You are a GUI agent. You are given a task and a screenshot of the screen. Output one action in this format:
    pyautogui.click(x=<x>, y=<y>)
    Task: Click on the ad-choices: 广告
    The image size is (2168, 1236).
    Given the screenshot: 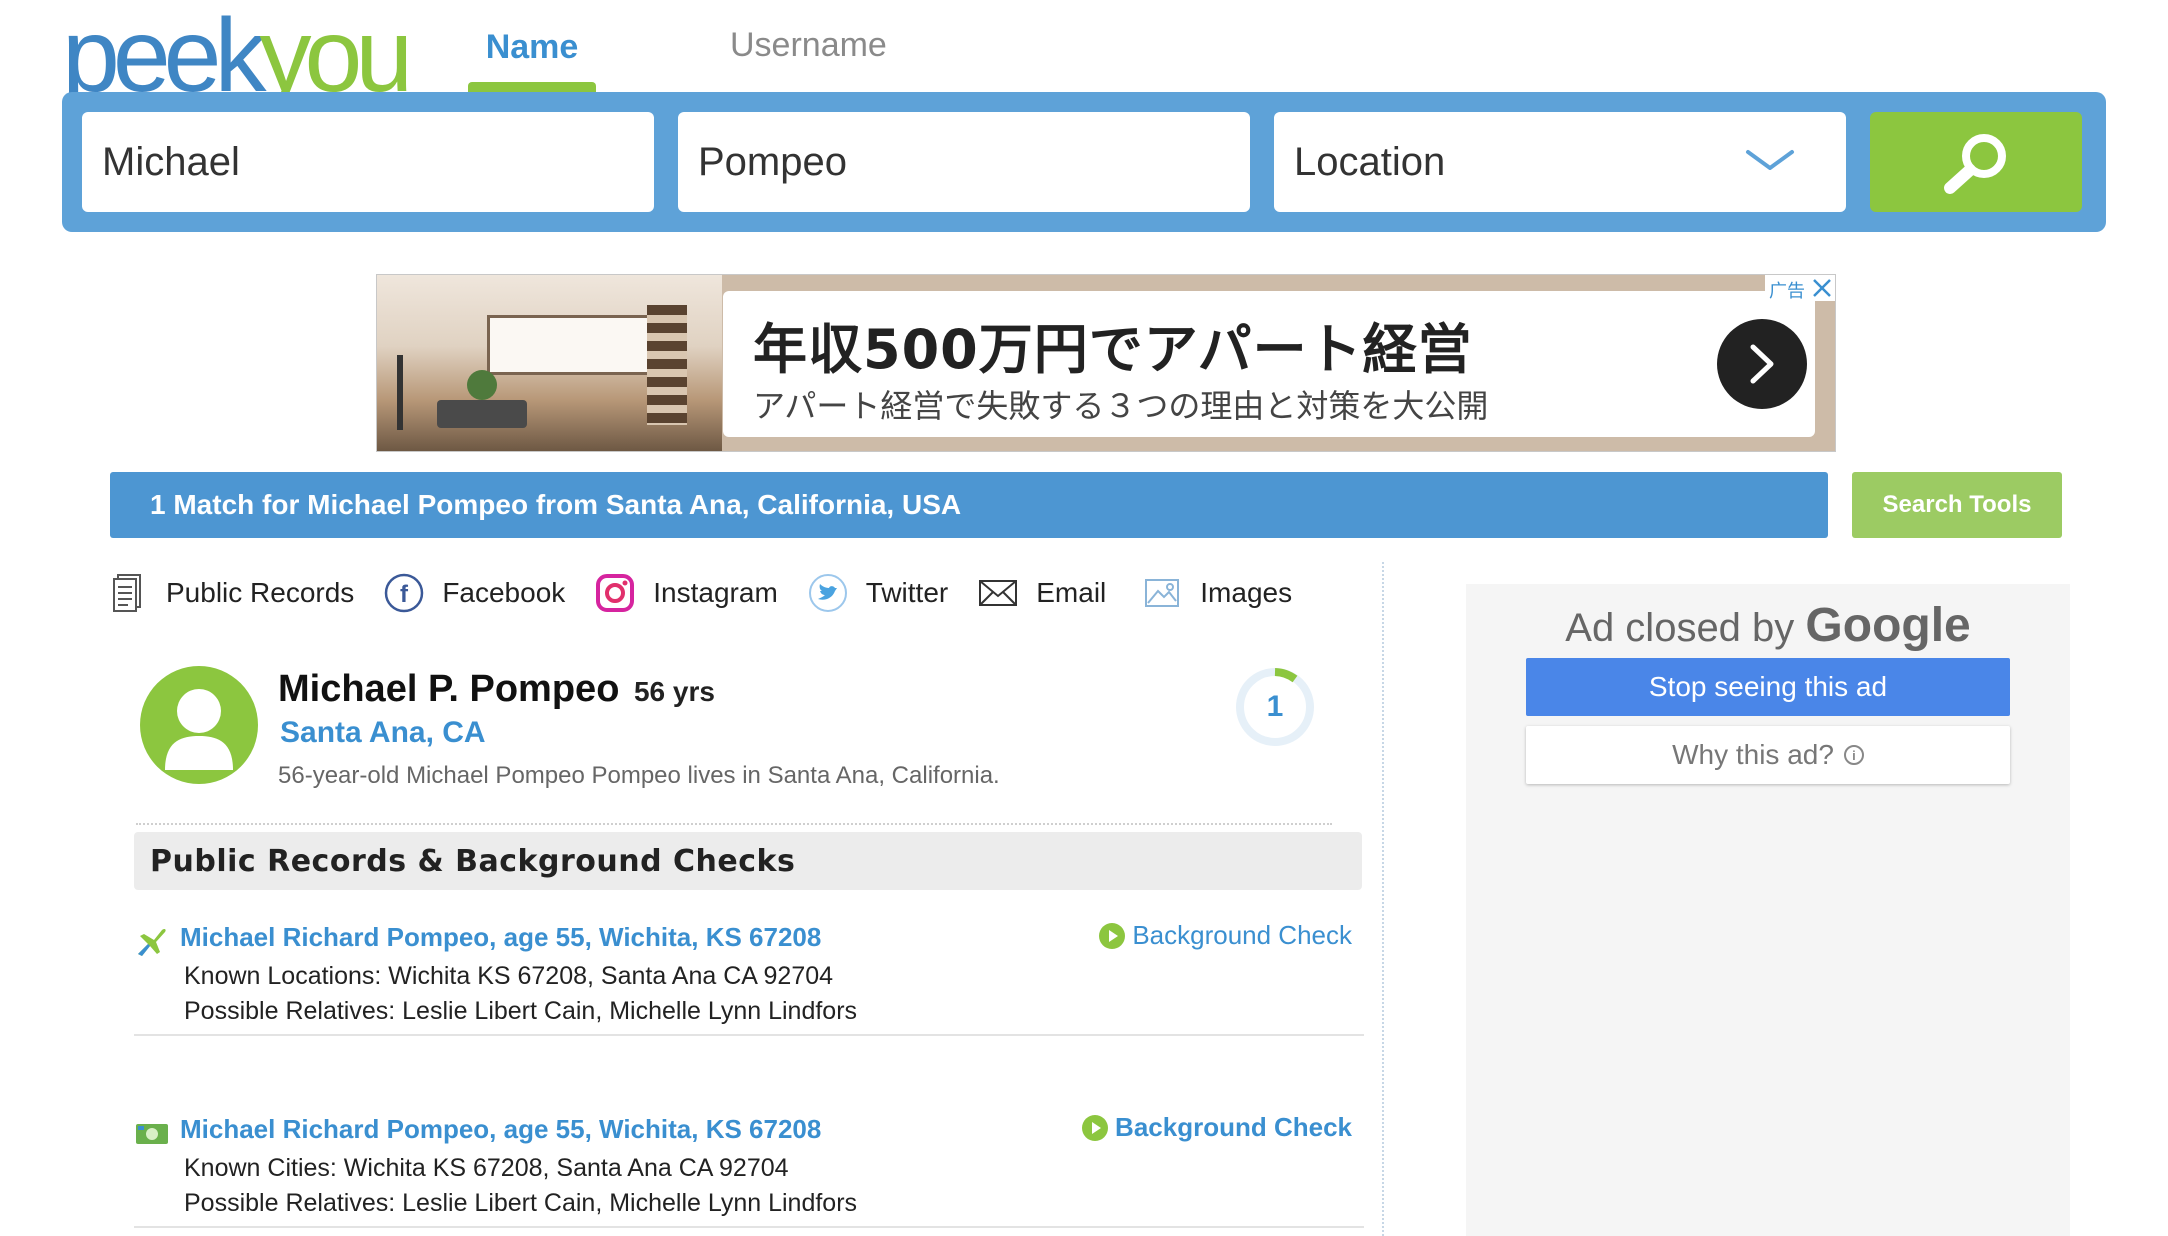 What is the action you would take?
    pyautogui.click(x=1800, y=288)
    